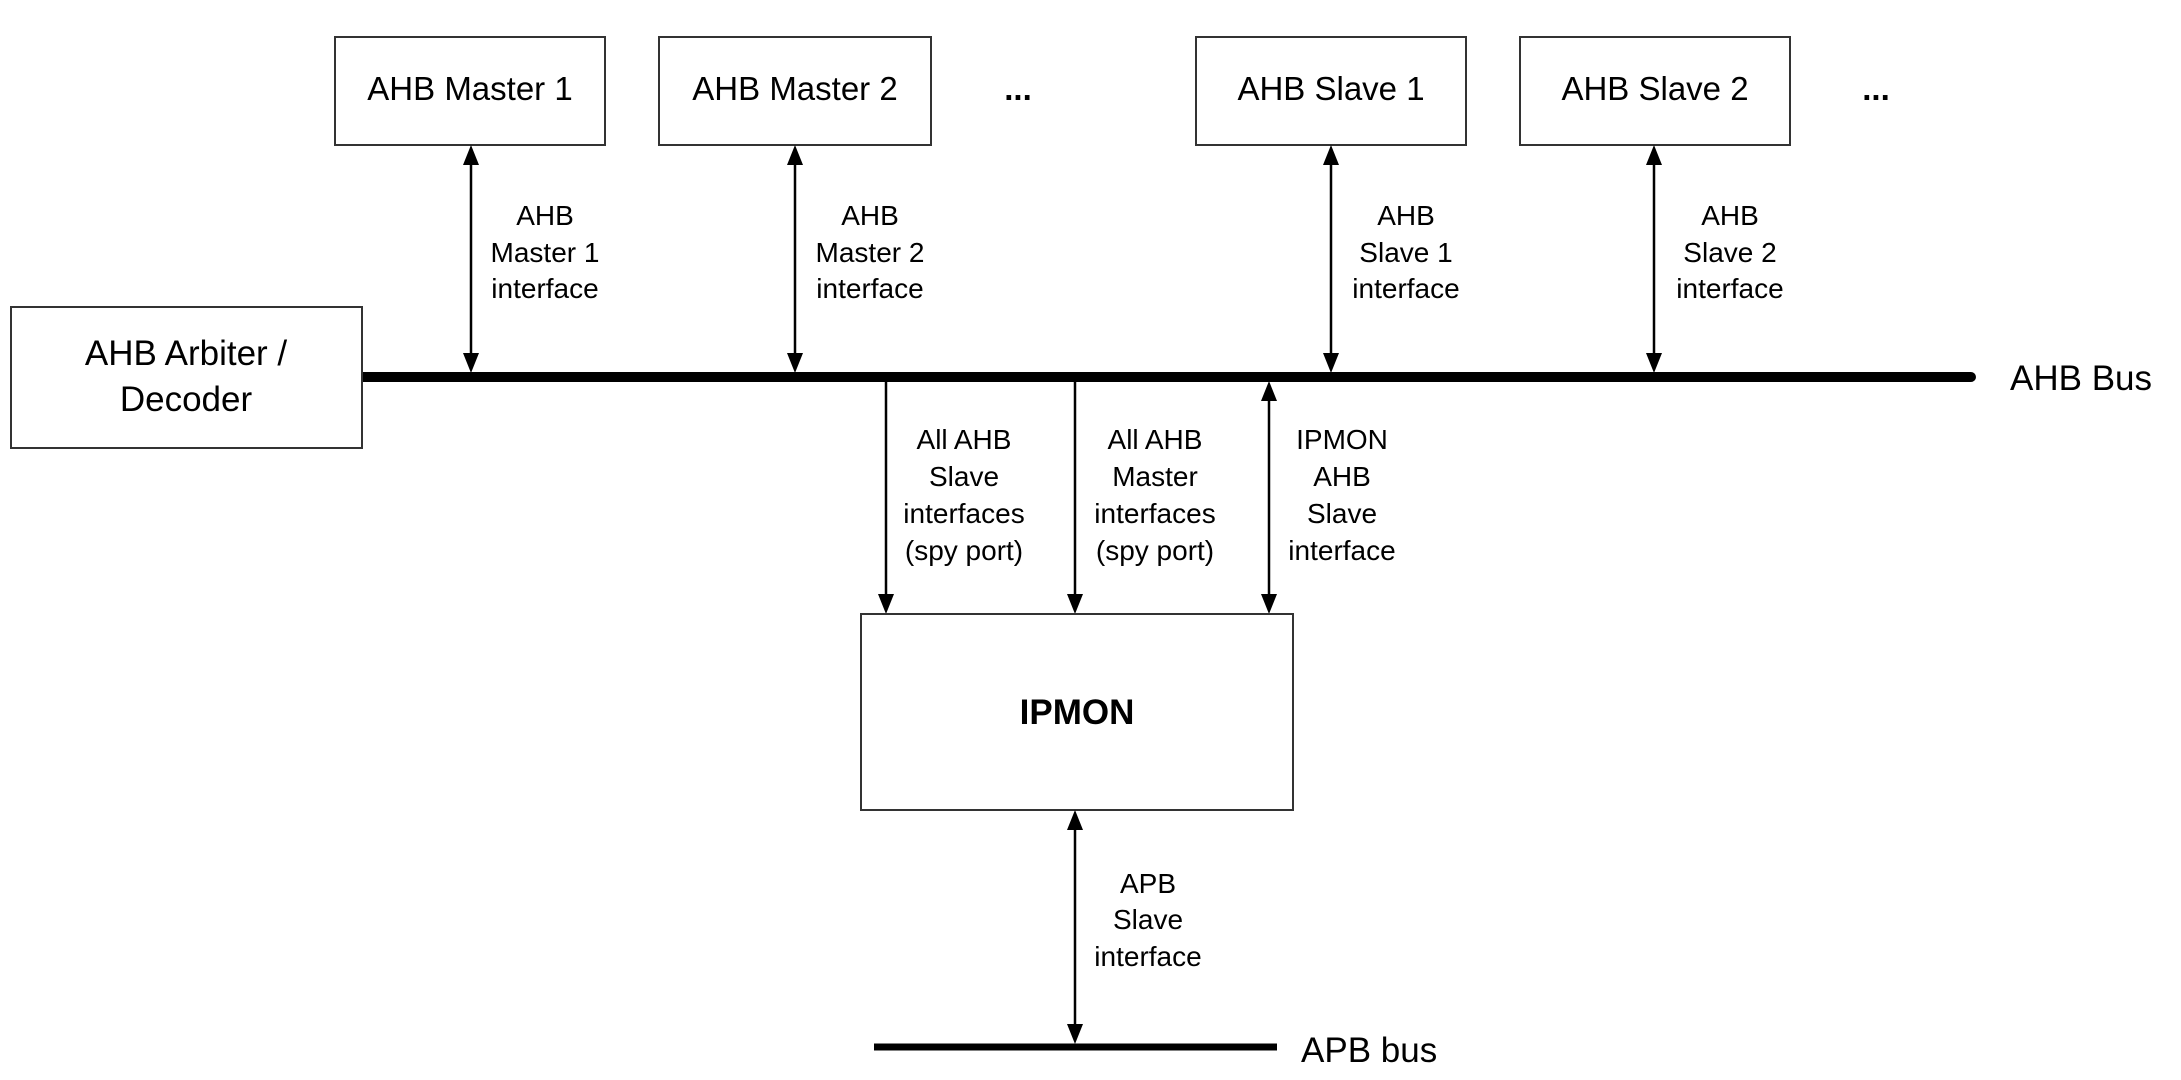  Describe the element at coordinates (1148, 919) in the screenshot. I see `apb-link-line2: Slave` at that location.